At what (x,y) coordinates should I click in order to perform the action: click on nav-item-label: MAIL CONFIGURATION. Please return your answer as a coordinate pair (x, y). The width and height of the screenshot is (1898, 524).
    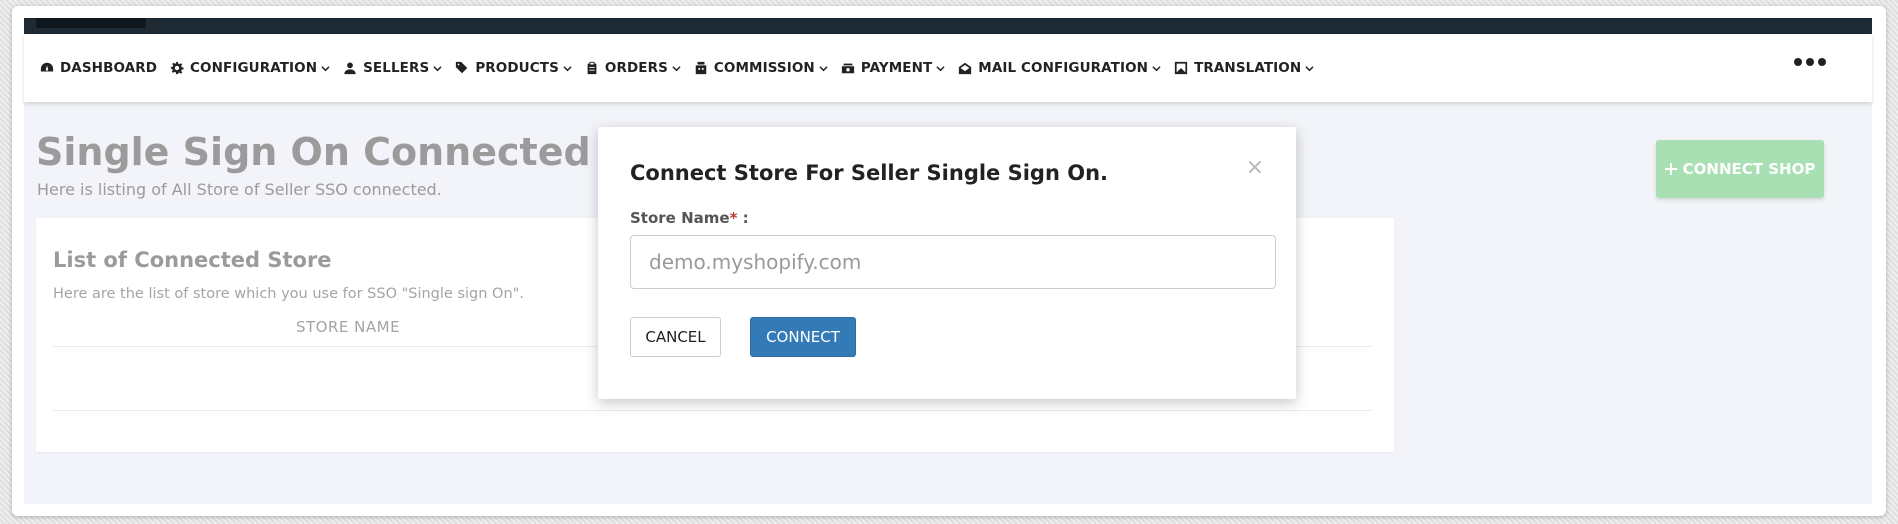
    Looking at the image, I should click on (1063, 68).